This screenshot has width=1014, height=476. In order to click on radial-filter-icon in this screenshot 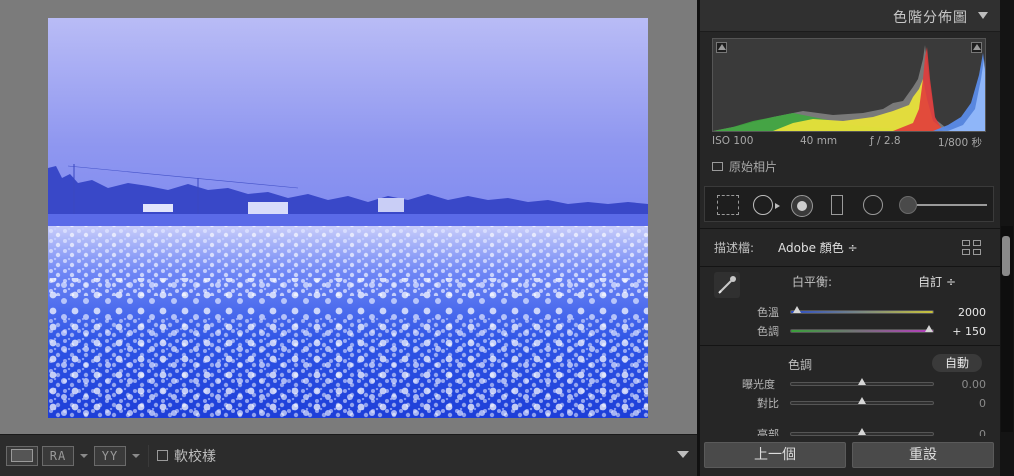, I will do `click(873, 205)`.